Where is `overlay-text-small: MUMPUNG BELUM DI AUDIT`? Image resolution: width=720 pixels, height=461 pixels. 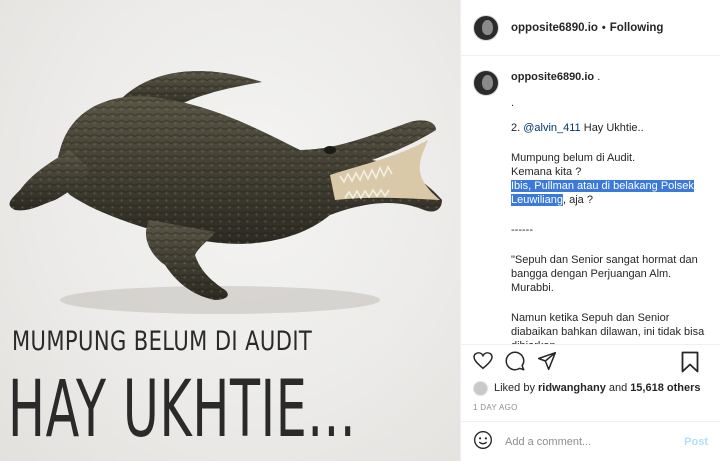 overlay-text-small: MUMPUNG BELUM DI AUDIT is located at coordinates (162, 341).